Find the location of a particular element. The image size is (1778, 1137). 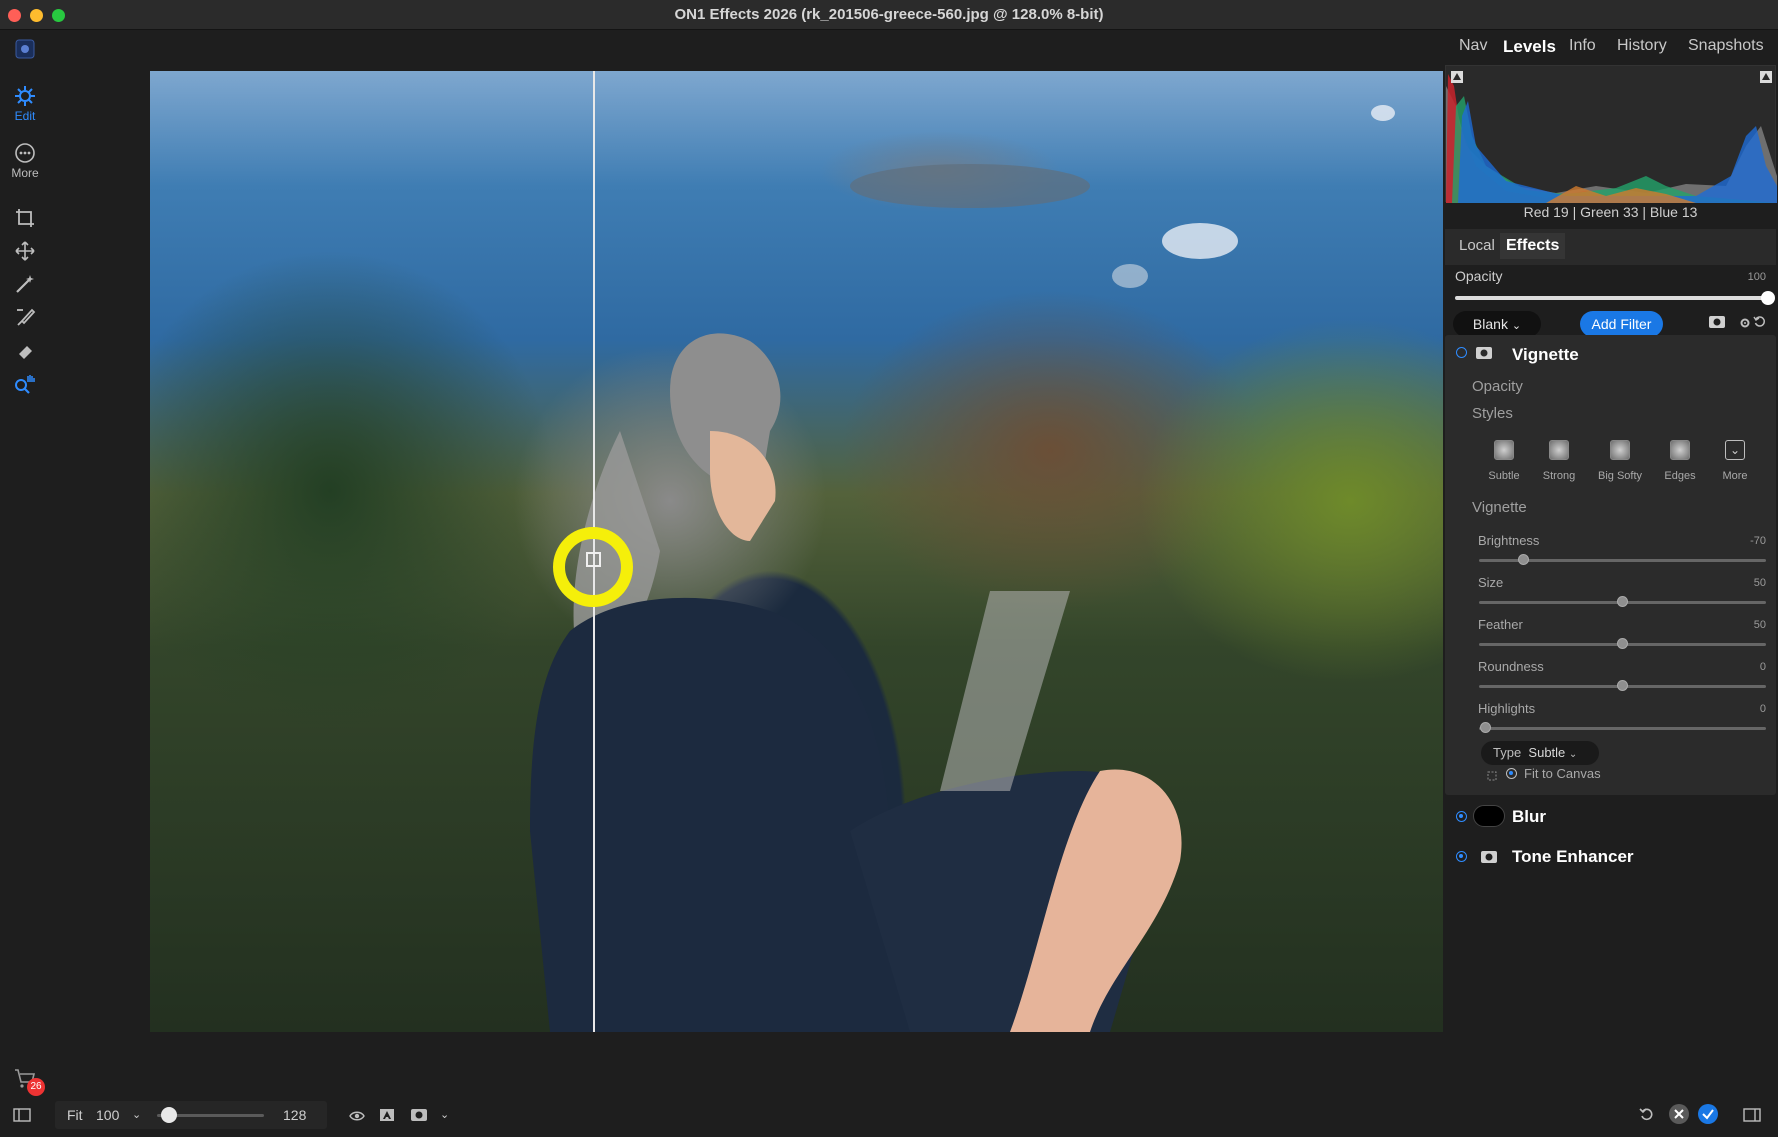

tab-nav: Nav is located at coordinates (1473, 46).